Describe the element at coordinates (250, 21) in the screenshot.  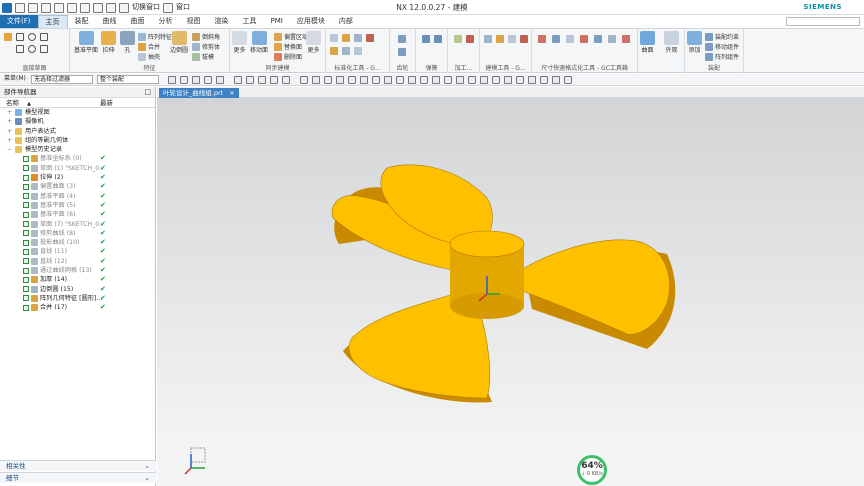
I see `tab-8: 工具` at that location.